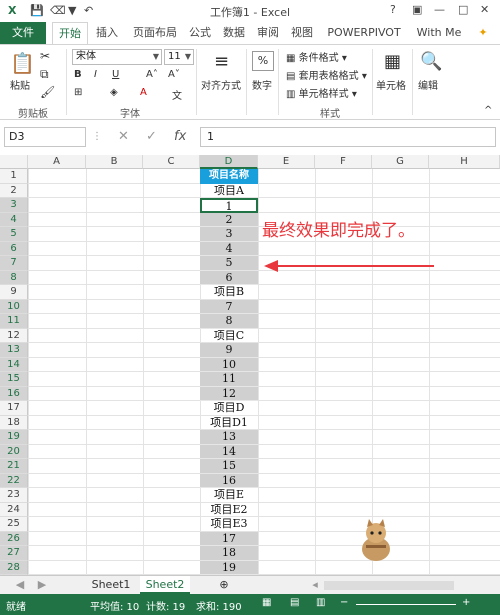  I want to click on row-header: 6, so click(14, 248).